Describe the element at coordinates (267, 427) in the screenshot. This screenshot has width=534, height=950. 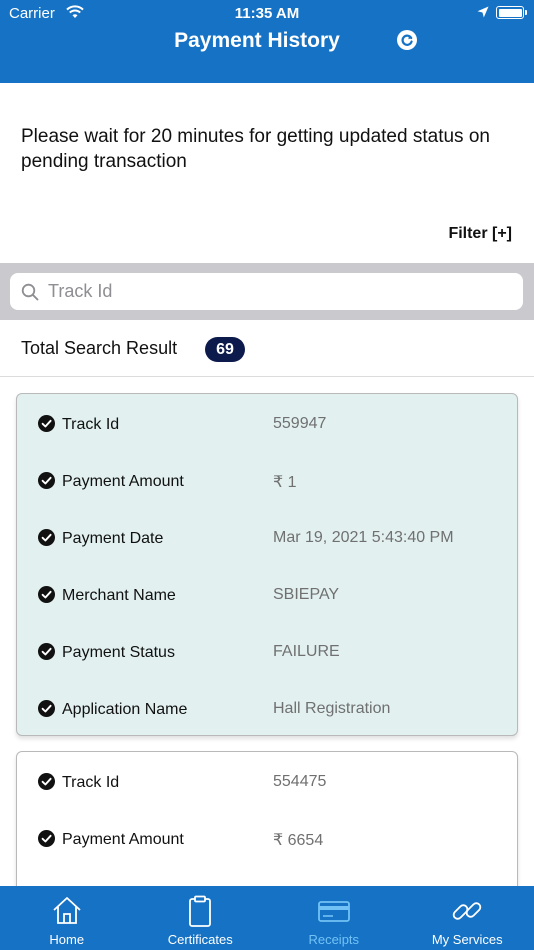
I see `detail-row: Track Id 559947` at that location.